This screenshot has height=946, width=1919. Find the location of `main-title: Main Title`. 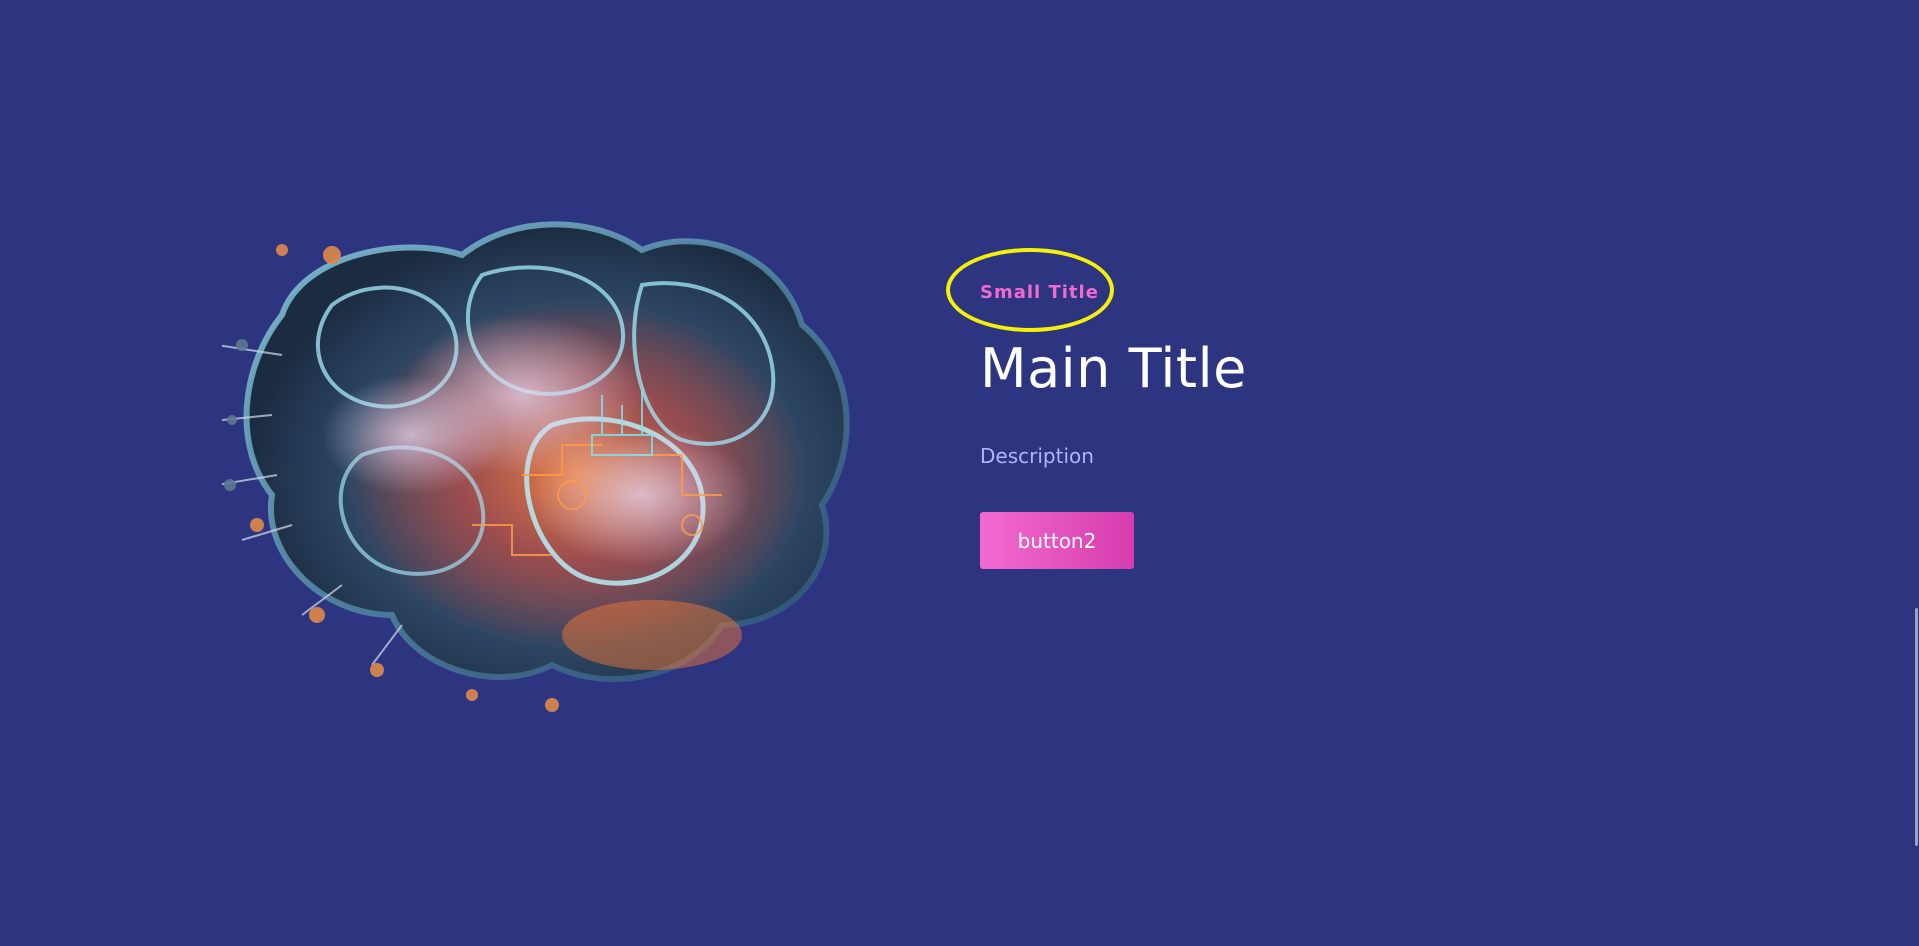

main-title: Main Title is located at coordinates (1113, 368).